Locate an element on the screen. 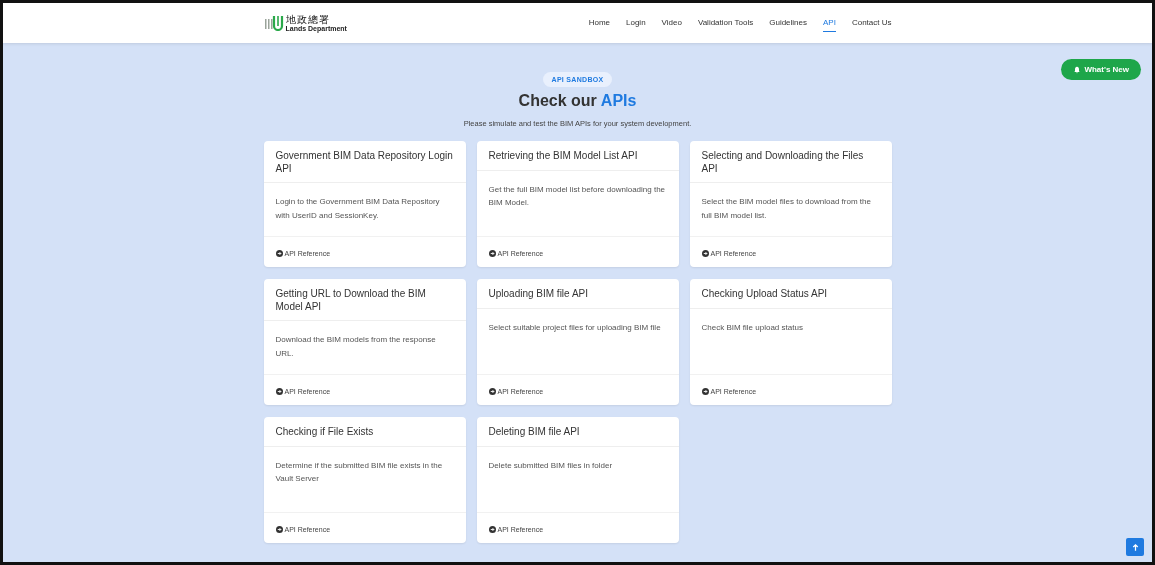 This screenshot has width=1155, height=565. nav-link: Contact Us is located at coordinates (871, 23).